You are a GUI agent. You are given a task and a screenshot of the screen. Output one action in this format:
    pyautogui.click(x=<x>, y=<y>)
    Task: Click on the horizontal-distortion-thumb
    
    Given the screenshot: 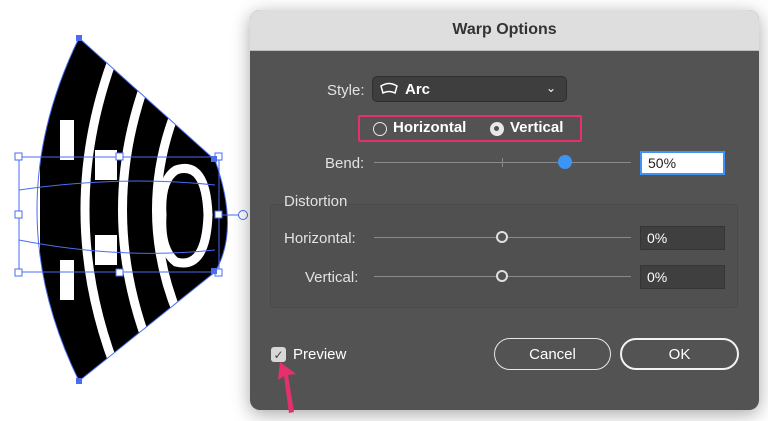 What is the action you would take?
    pyautogui.click(x=502, y=237)
    